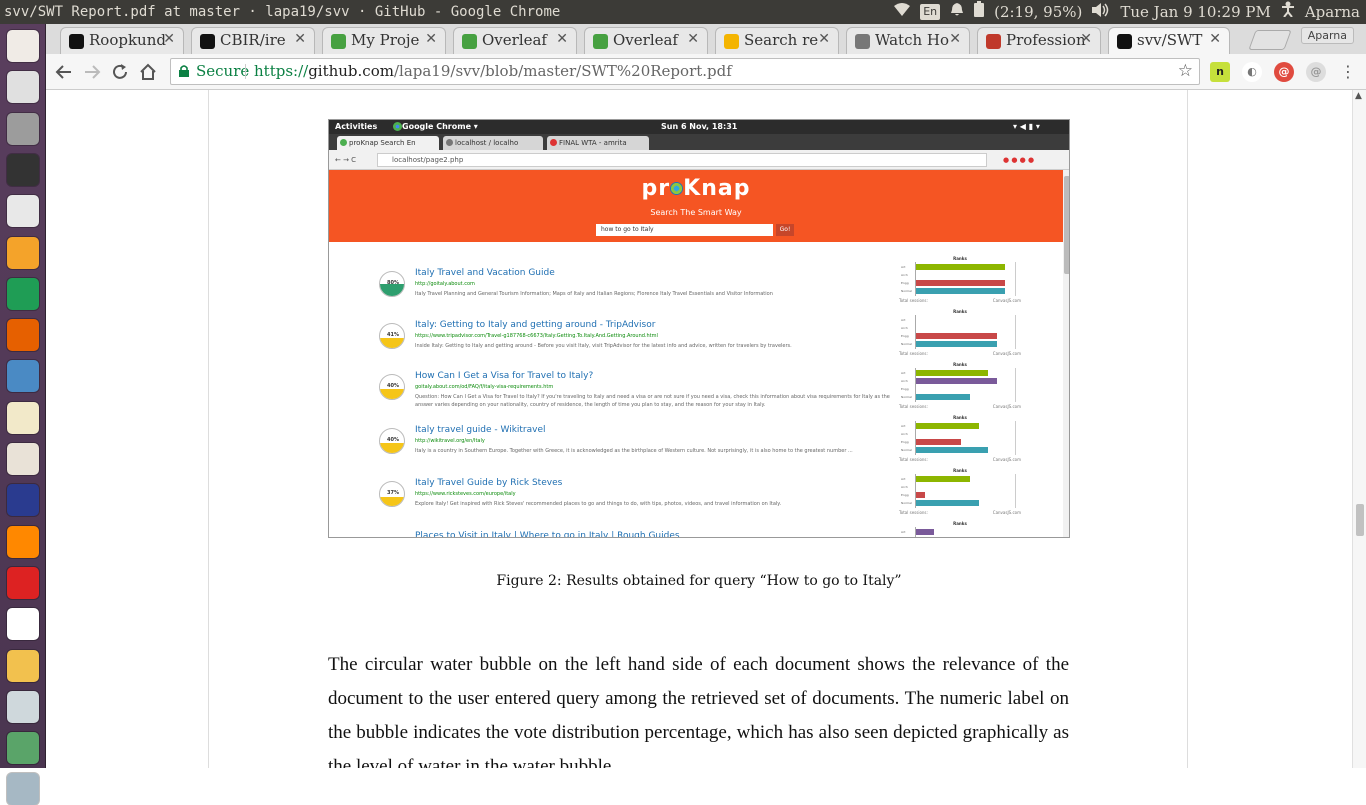 This screenshot has height=805, width=1366. Describe the element at coordinates (960, 529) in the screenshot. I see `vote-distribution-chart: Ranks Art` at that location.